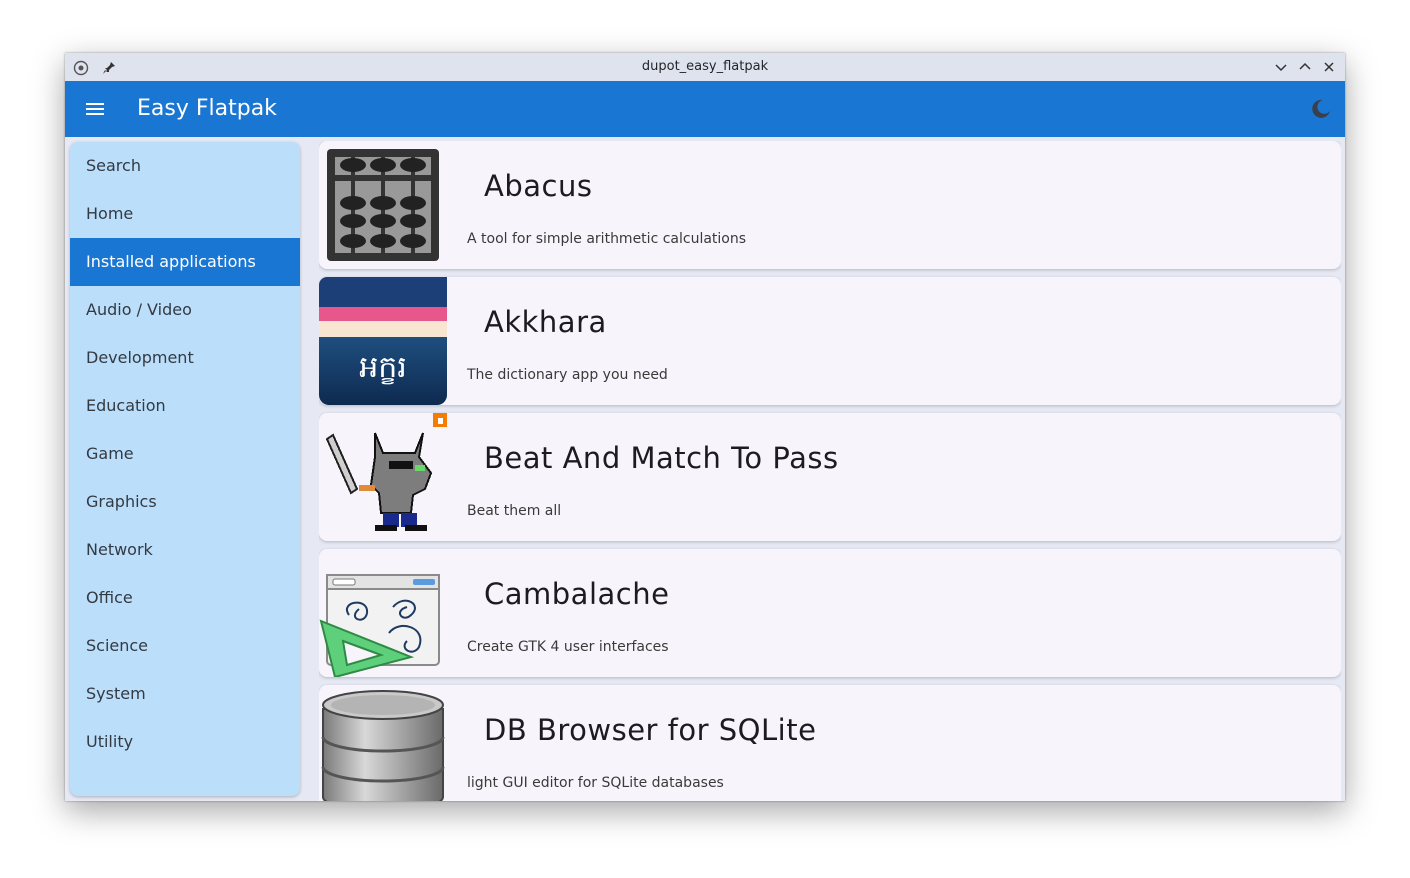 The width and height of the screenshot is (1410, 878). I want to click on sidebar-item-science: Science, so click(185, 646).